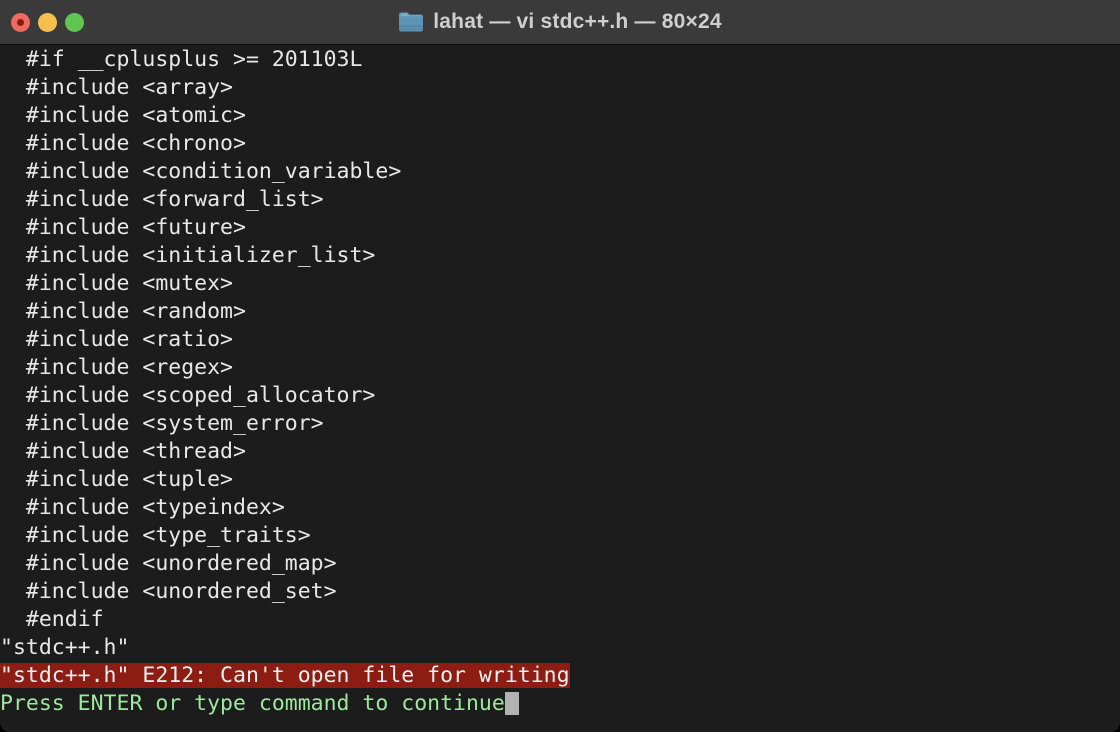  I want to click on line-text: #include <random>, so click(123, 311).